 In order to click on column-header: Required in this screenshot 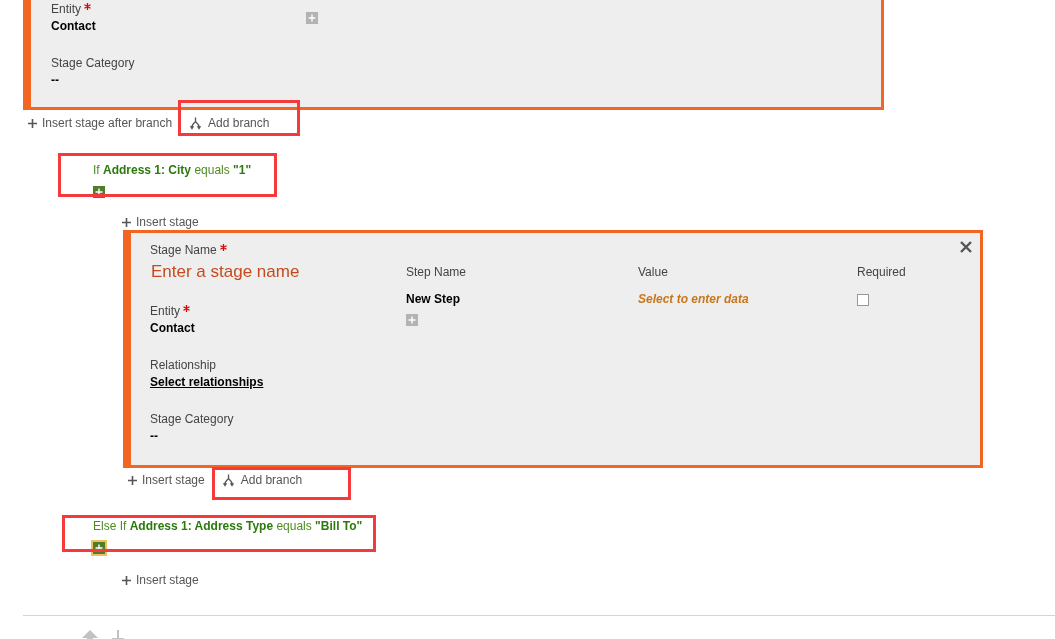, I will do `click(881, 272)`.